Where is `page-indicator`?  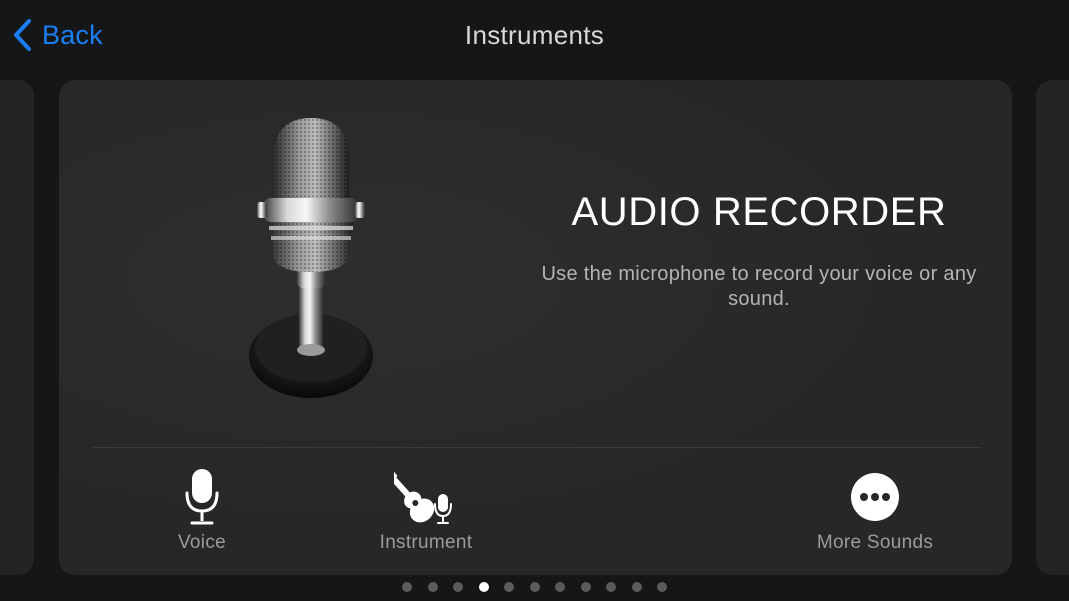
page-indicator is located at coordinates (534, 587).